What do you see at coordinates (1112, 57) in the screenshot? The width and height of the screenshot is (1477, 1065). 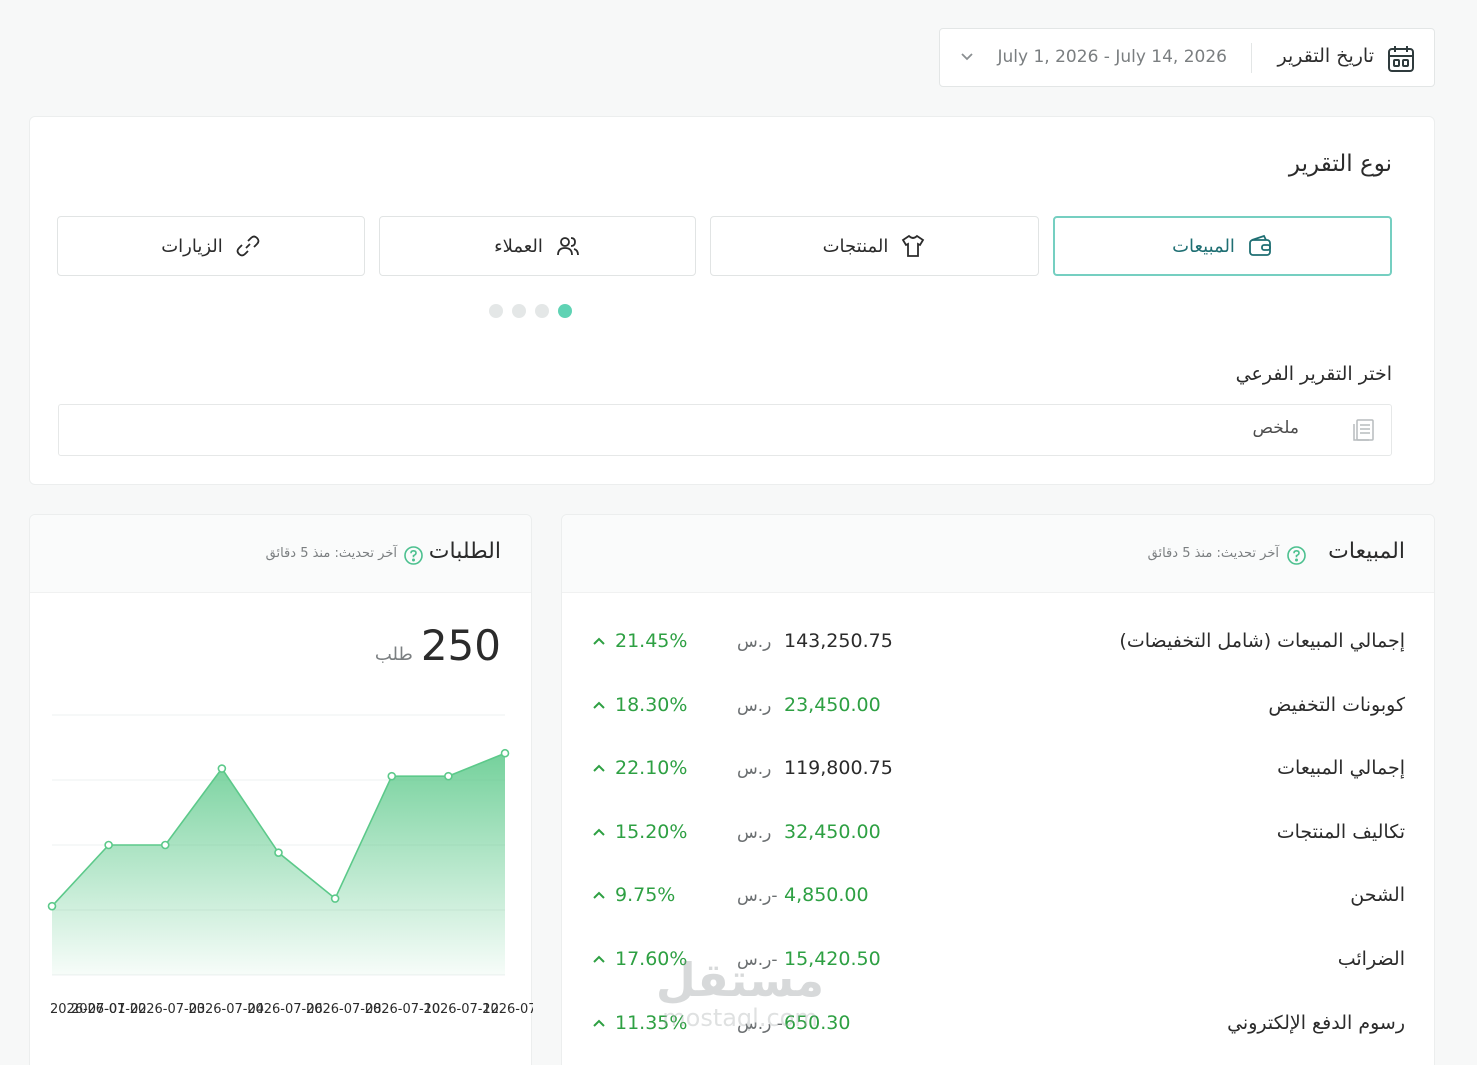 I see `date-range-value: July 1, 2026 - July 14, 2026` at bounding box center [1112, 57].